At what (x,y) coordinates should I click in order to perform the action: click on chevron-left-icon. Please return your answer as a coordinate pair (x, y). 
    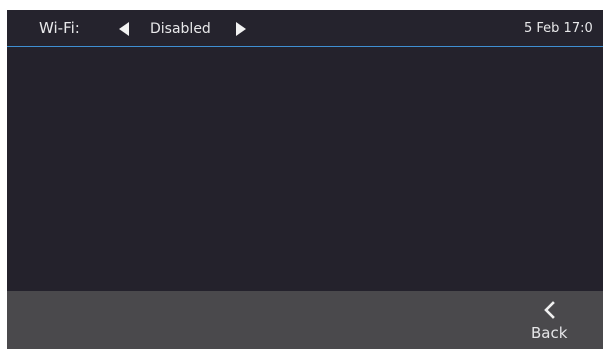
    Looking at the image, I should click on (549, 310).